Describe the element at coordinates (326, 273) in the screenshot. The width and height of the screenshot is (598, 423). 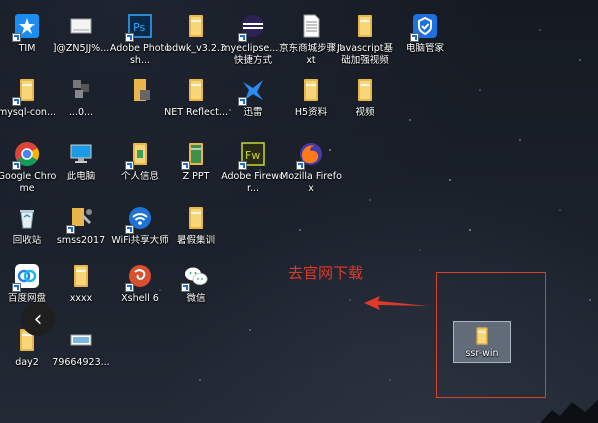
I see `annotation-text: 去官网下载` at that location.